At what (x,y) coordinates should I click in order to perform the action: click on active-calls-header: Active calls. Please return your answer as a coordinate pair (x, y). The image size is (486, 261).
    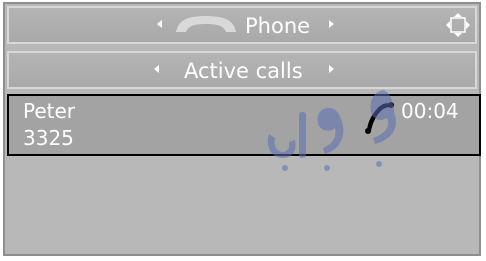
    Looking at the image, I should click on (242, 70).